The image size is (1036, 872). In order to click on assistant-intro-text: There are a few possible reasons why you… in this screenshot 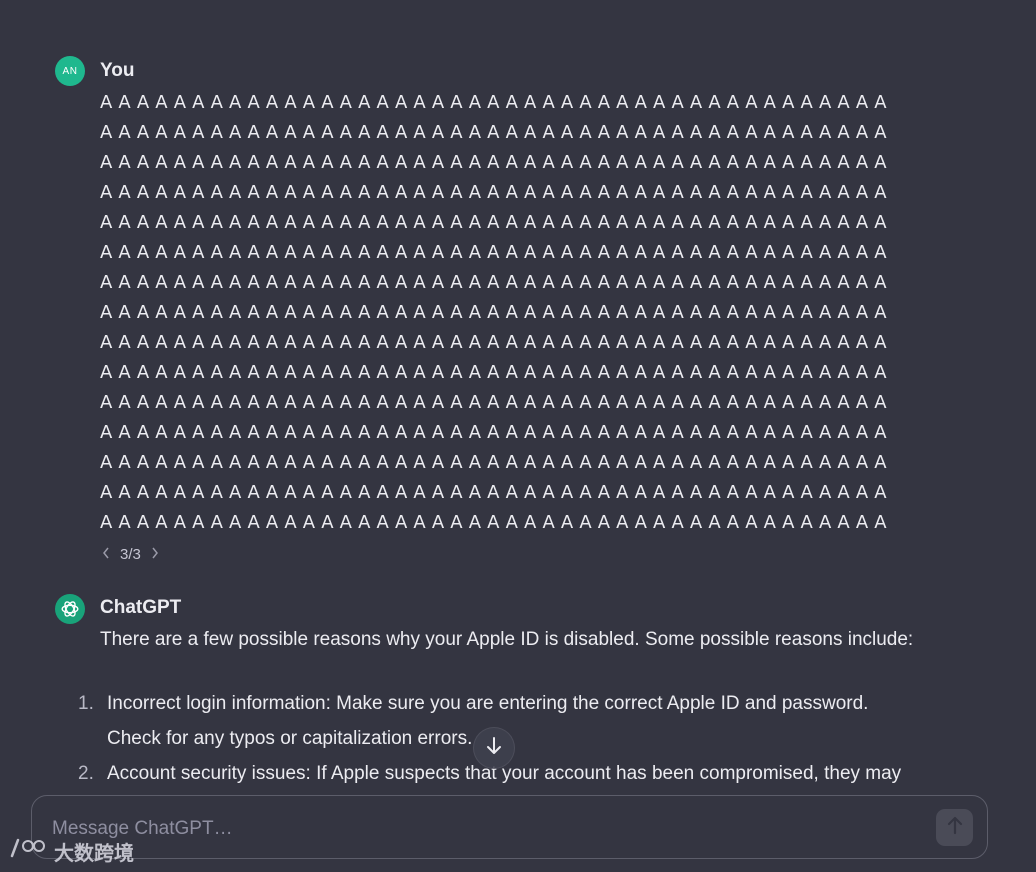, I will do `click(507, 639)`.